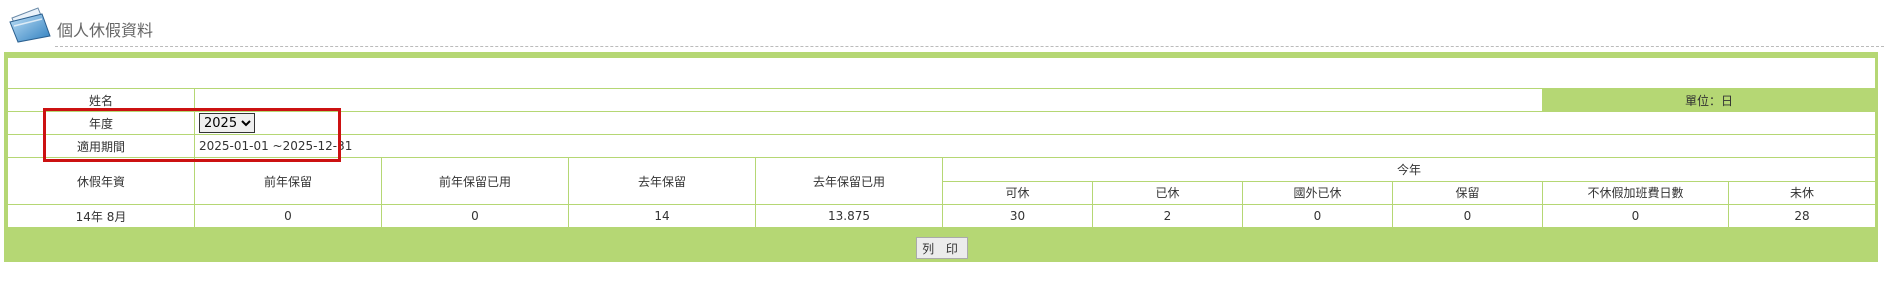 The image size is (1884, 284). I want to click on col-prev-year-reserved-used: 前年保留已用, so click(475, 181).